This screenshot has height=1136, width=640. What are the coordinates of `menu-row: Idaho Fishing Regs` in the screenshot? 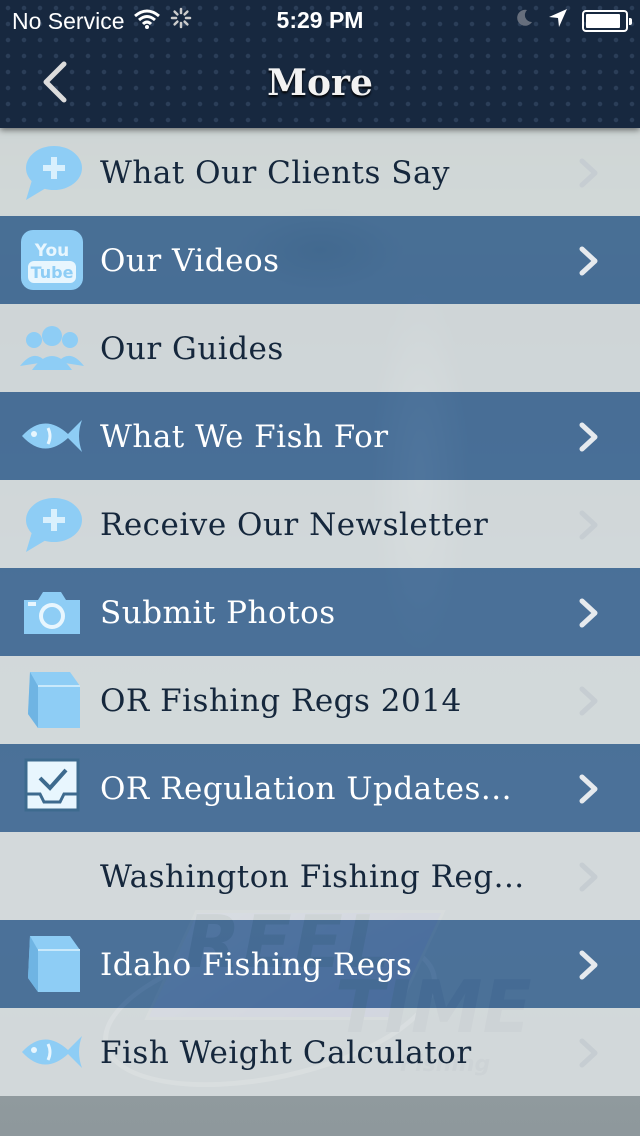 It's located at (320, 964).